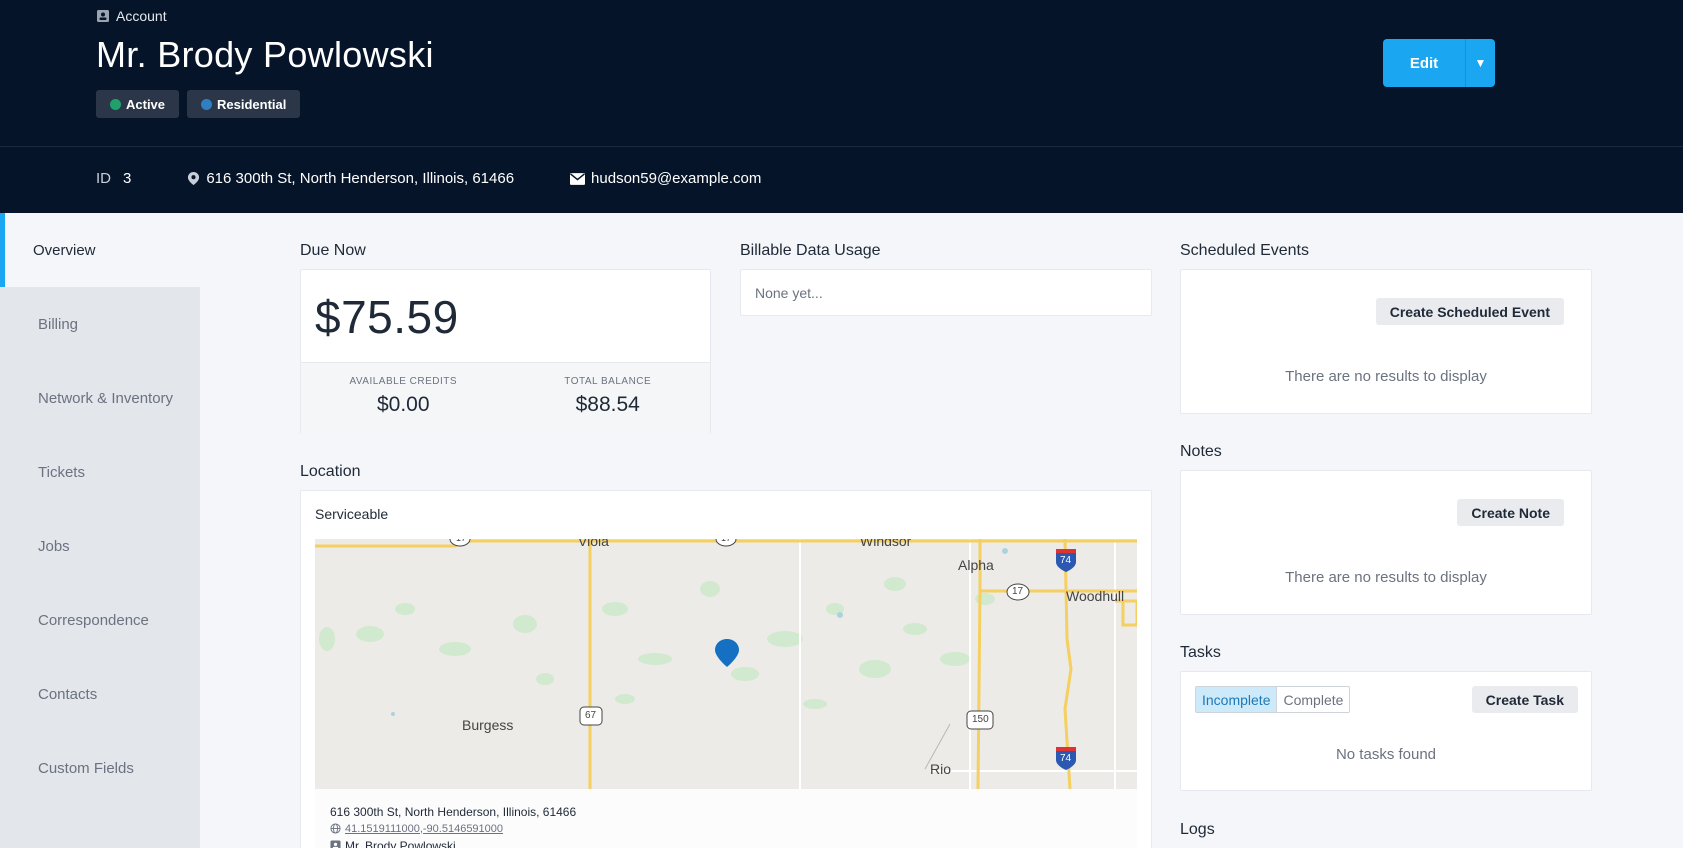 This screenshot has width=1683, height=848. Describe the element at coordinates (1200, 652) in the screenshot. I see `tasks-title: Tasks` at that location.